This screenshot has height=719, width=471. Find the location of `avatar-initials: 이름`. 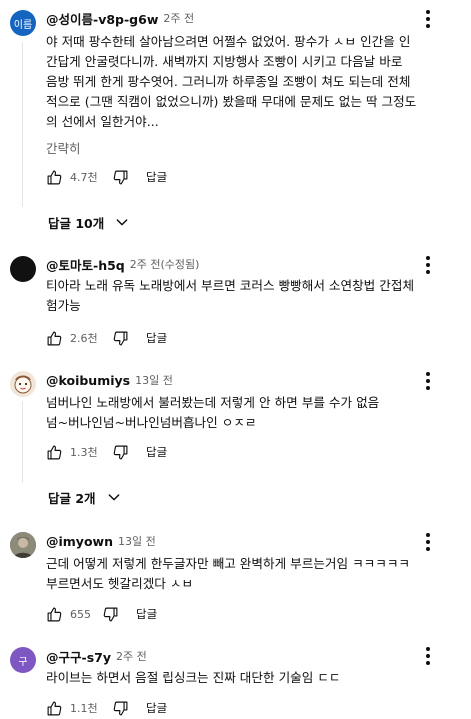

avatar-initials: 이름 is located at coordinates (23, 25).